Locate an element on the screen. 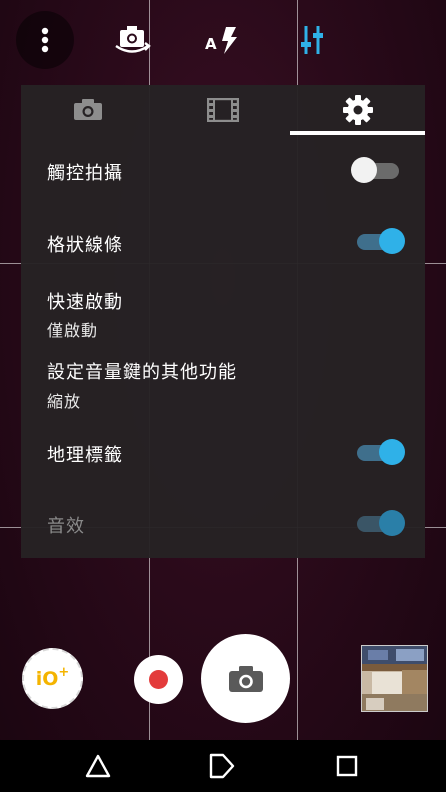  more-options-button is located at coordinates (45, 40).